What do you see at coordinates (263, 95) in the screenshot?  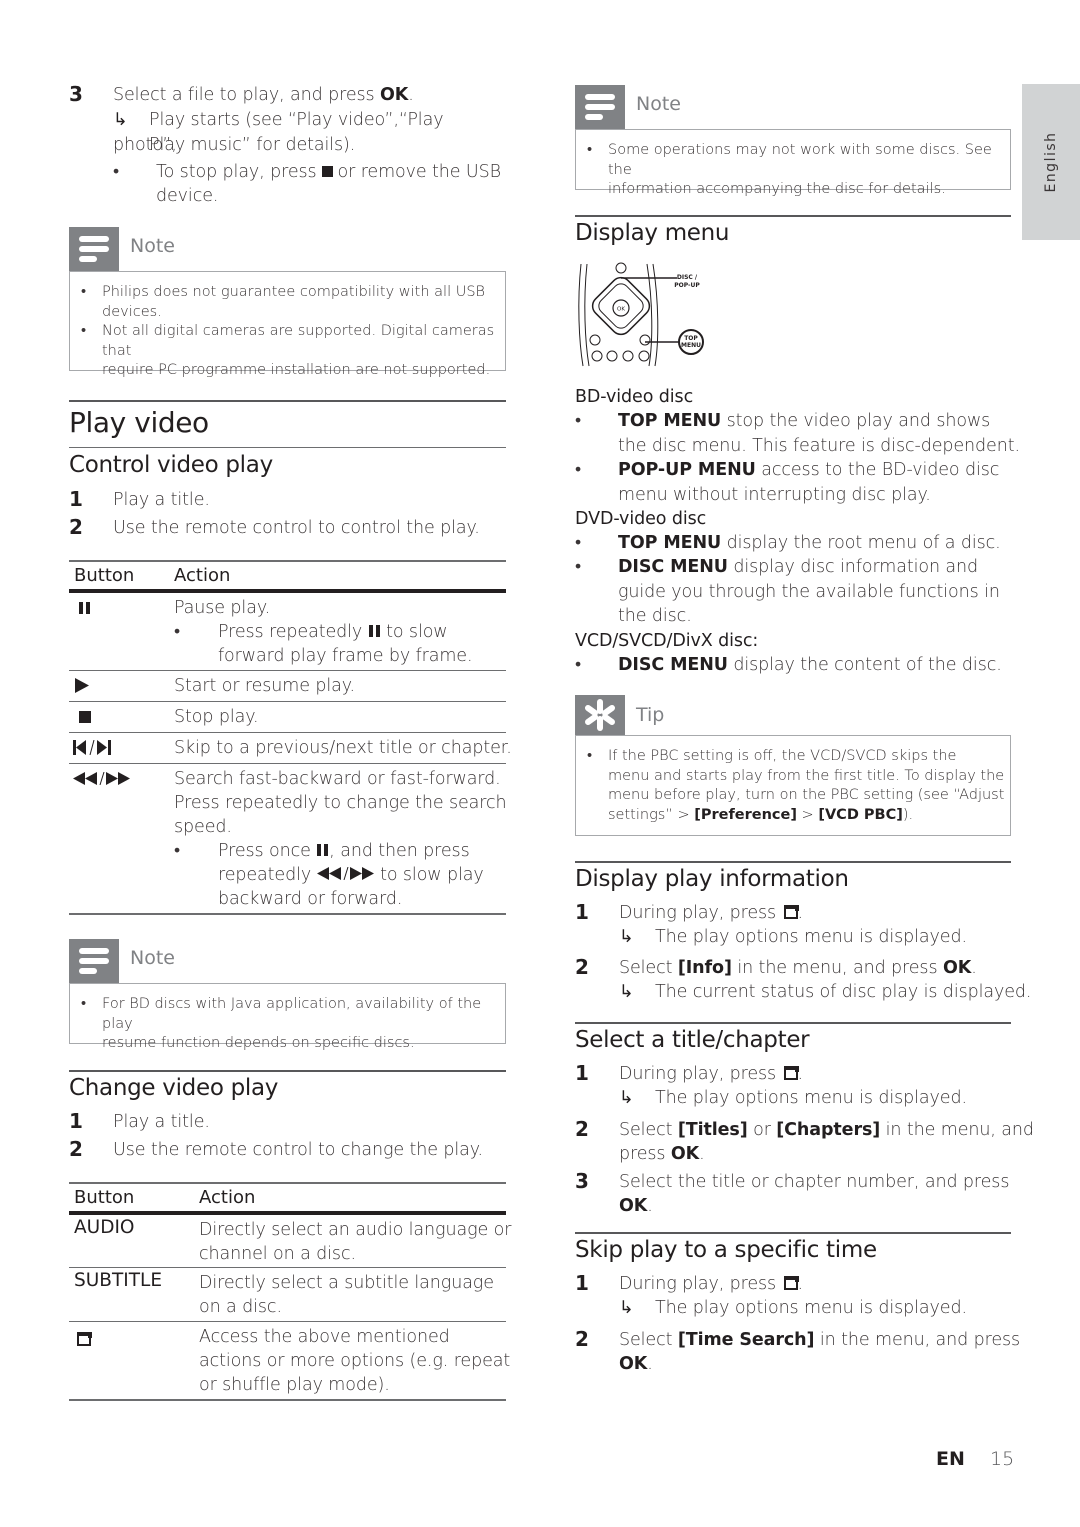 I see `step-text: Select a file to play, and press OK.` at bounding box center [263, 95].